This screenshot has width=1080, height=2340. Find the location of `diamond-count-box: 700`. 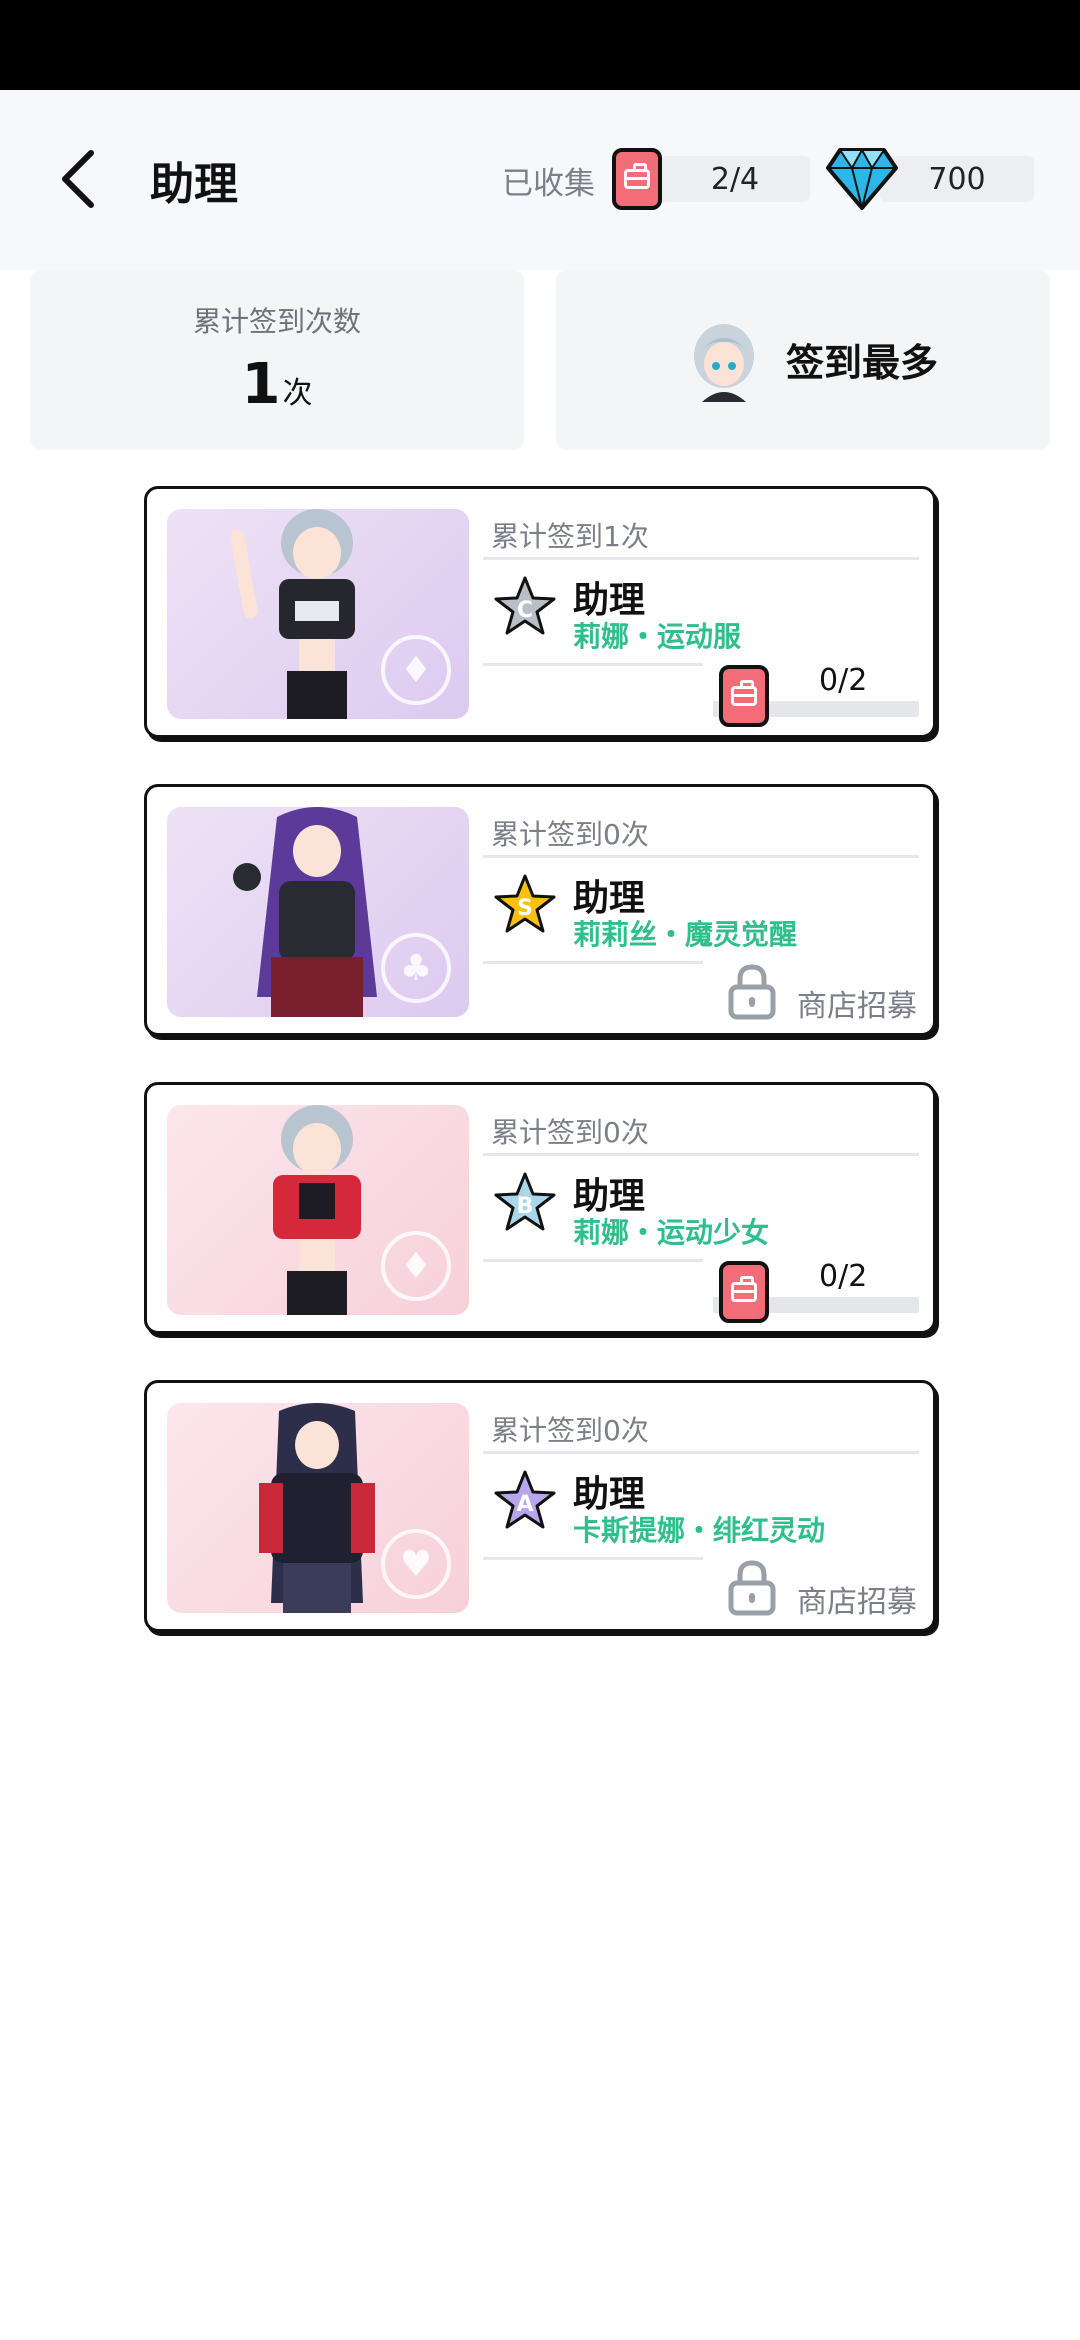

diamond-count-box: 700 is located at coordinates (957, 179).